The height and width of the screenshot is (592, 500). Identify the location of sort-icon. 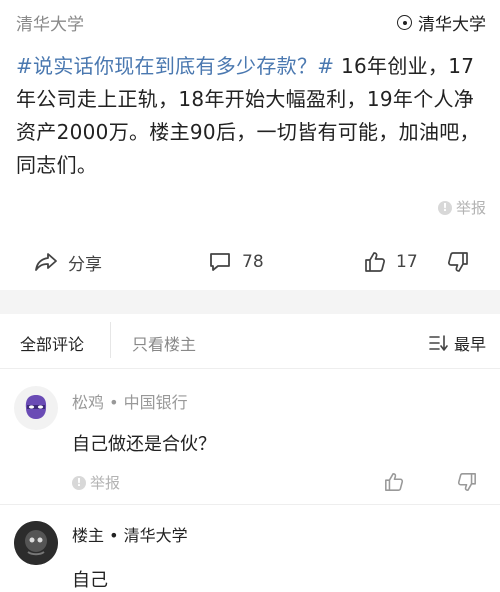
(438, 343).